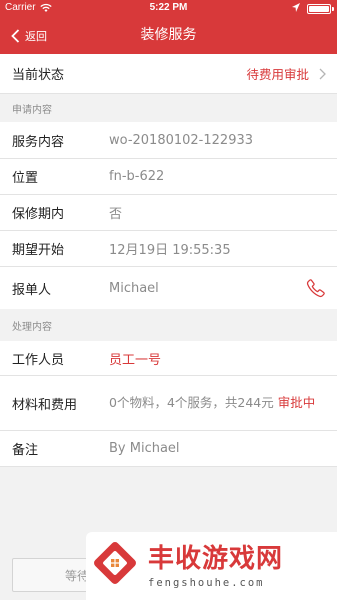  Describe the element at coordinates (25, 178) in the screenshot. I see `row-label: 位置` at that location.